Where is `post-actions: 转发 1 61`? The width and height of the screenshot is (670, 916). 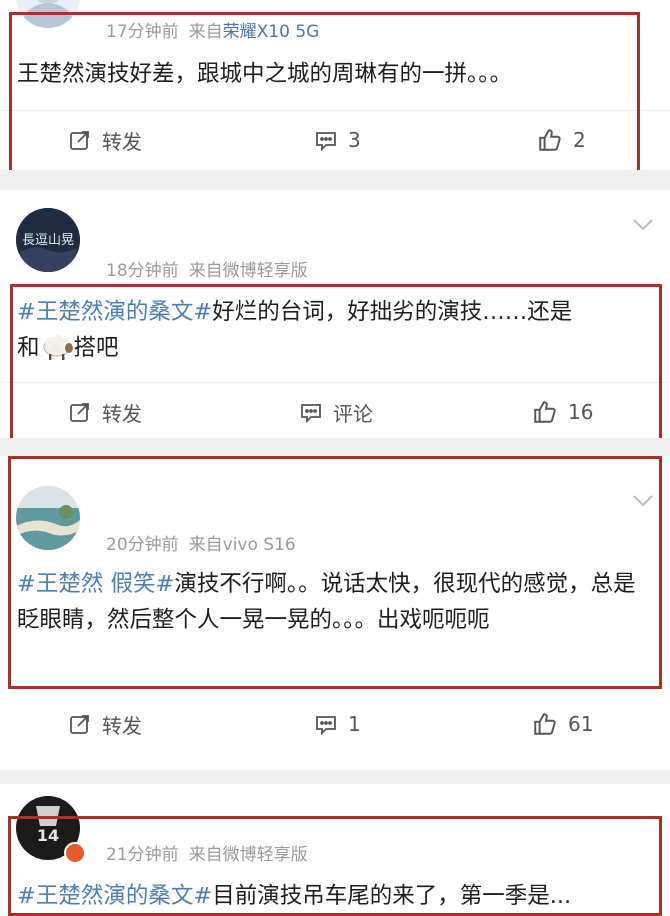
post-actions: 转发 1 61 is located at coordinates (335, 724).